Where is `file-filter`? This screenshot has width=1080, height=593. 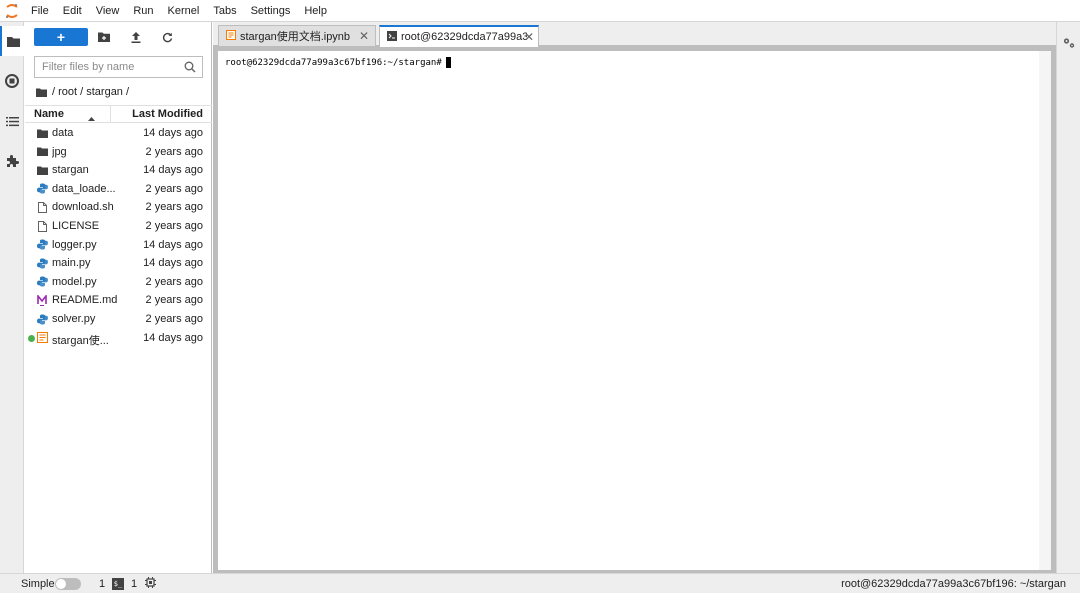
file-filter is located at coordinates (118, 67).